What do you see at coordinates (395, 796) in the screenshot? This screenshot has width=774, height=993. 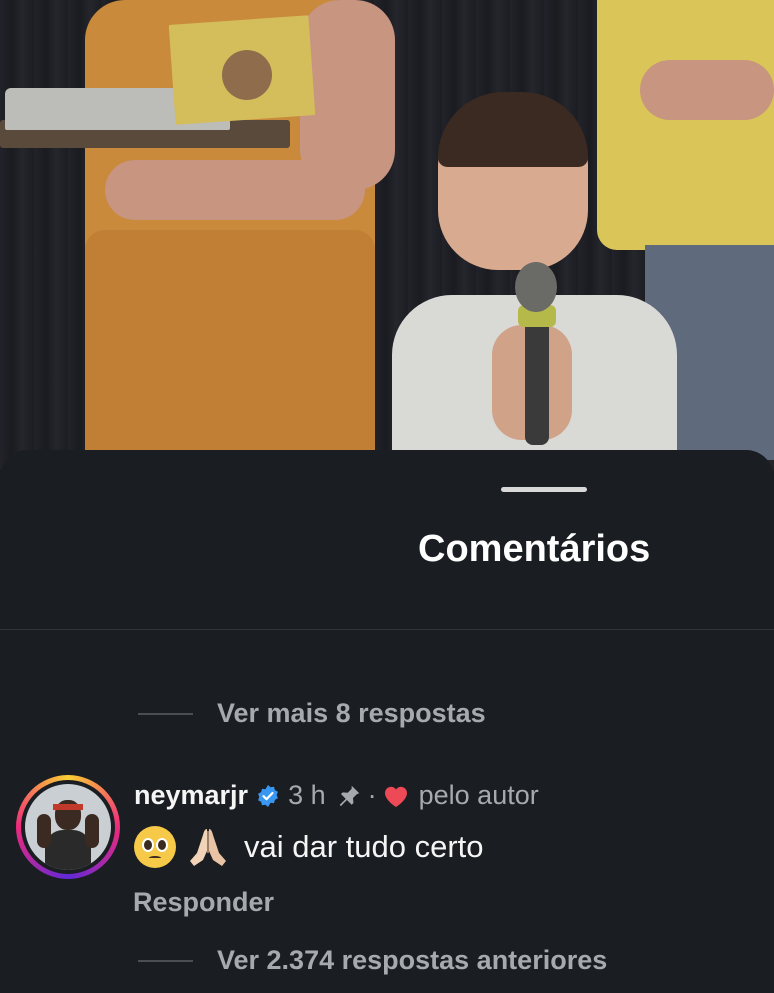 I see `heart-icon` at bounding box center [395, 796].